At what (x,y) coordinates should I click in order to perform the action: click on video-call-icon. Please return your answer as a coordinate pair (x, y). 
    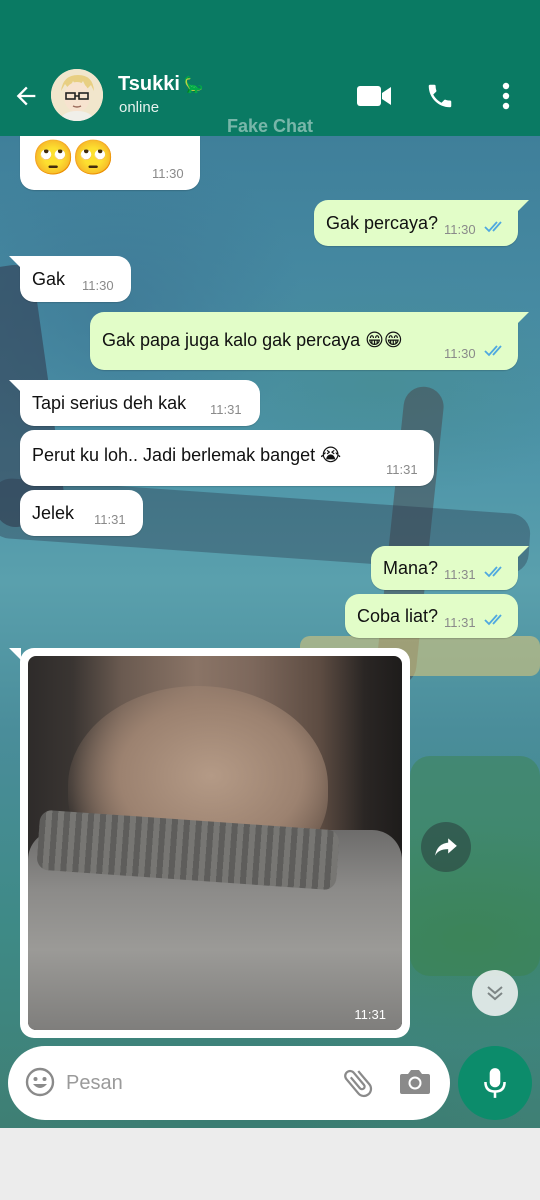
    Looking at the image, I should click on (374, 96).